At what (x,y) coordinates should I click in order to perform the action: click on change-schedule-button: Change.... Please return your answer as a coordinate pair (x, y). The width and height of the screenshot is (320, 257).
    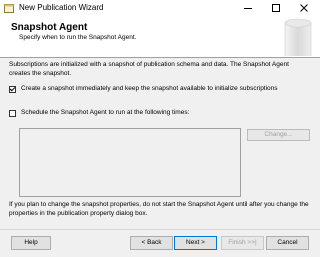
    Looking at the image, I should click on (278, 135).